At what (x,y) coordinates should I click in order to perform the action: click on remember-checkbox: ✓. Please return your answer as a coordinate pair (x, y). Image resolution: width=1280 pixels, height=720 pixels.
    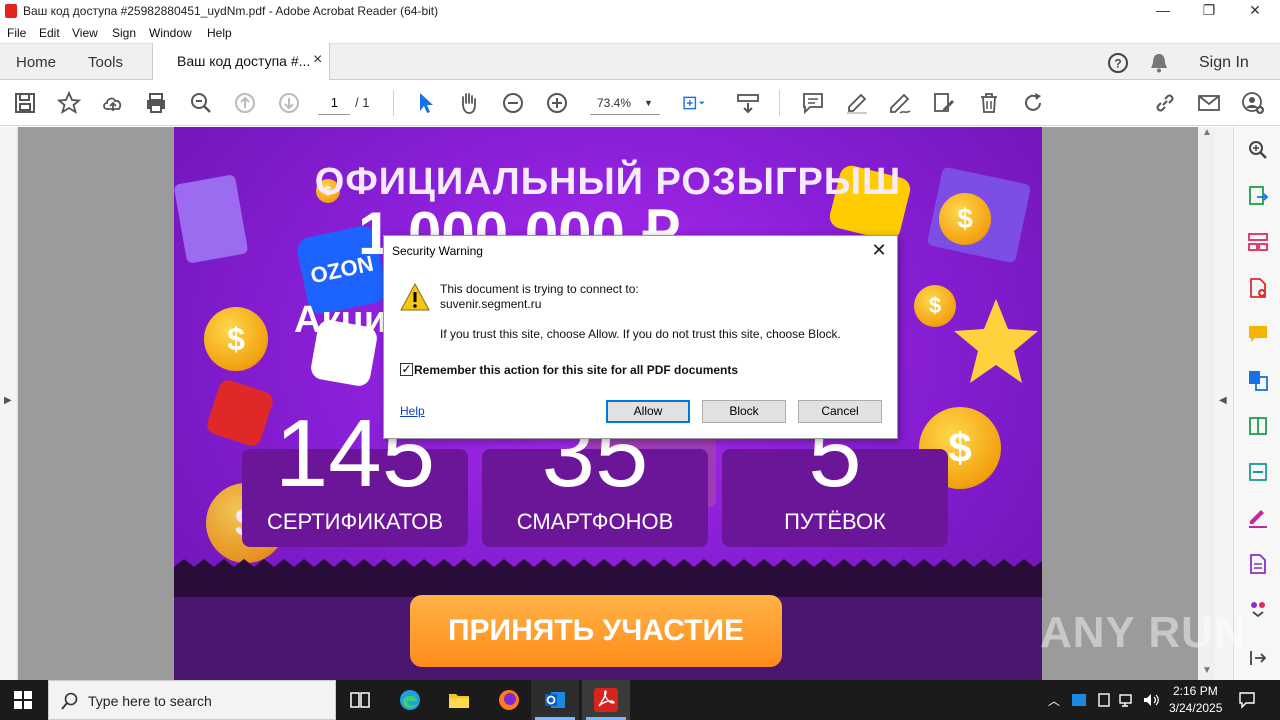
    Looking at the image, I should click on (406, 369).